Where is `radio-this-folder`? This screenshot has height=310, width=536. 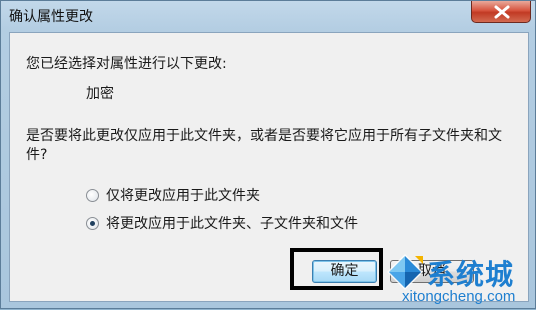
radio-this-folder is located at coordinates (92, 195).